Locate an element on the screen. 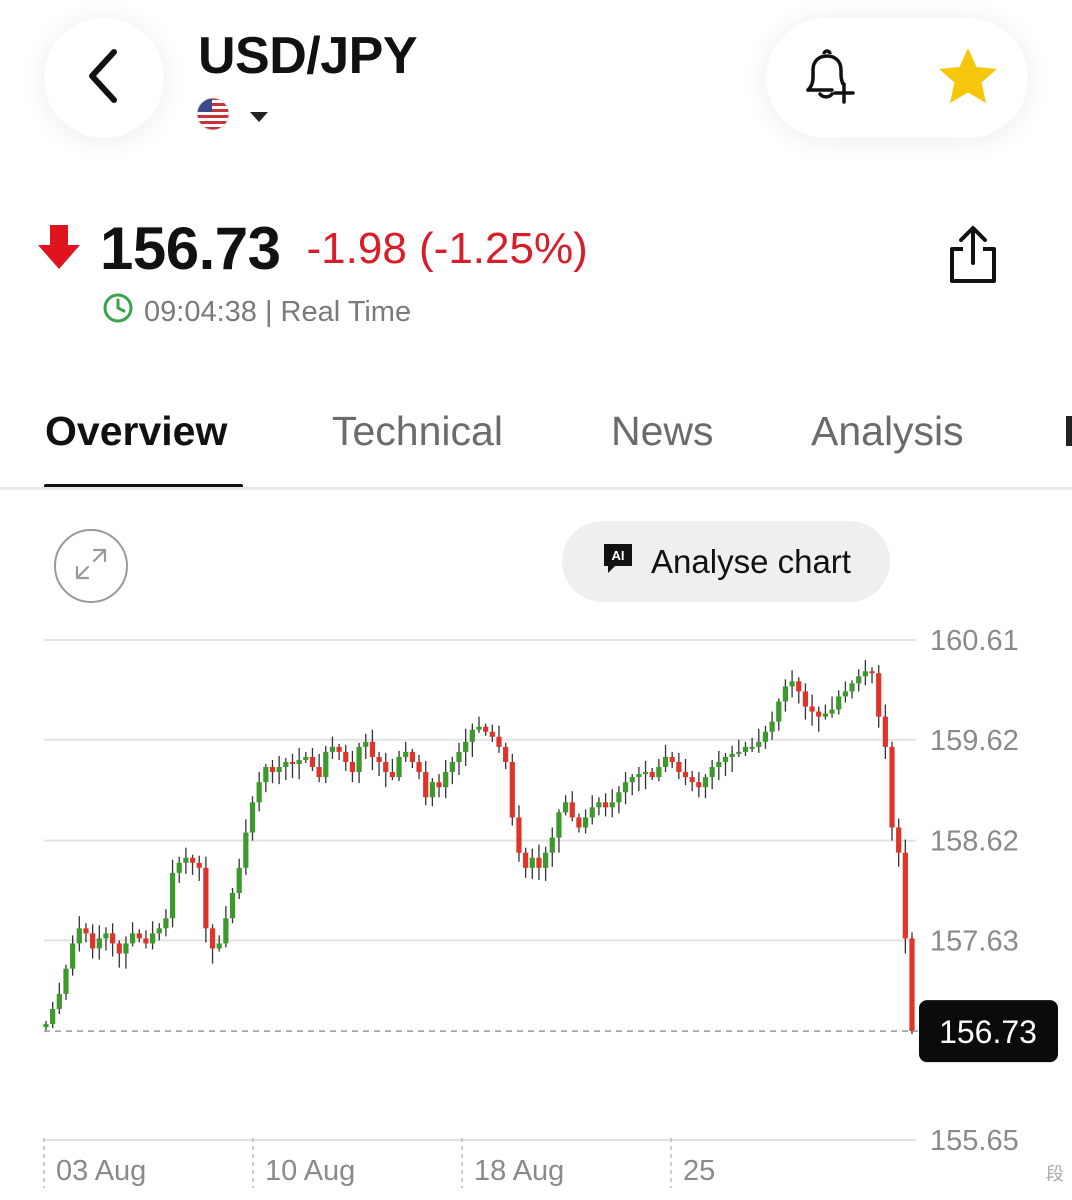 The height and width of the screenshot is (1200, 1072). us-flag-icon is located at coordinates (213, 116).